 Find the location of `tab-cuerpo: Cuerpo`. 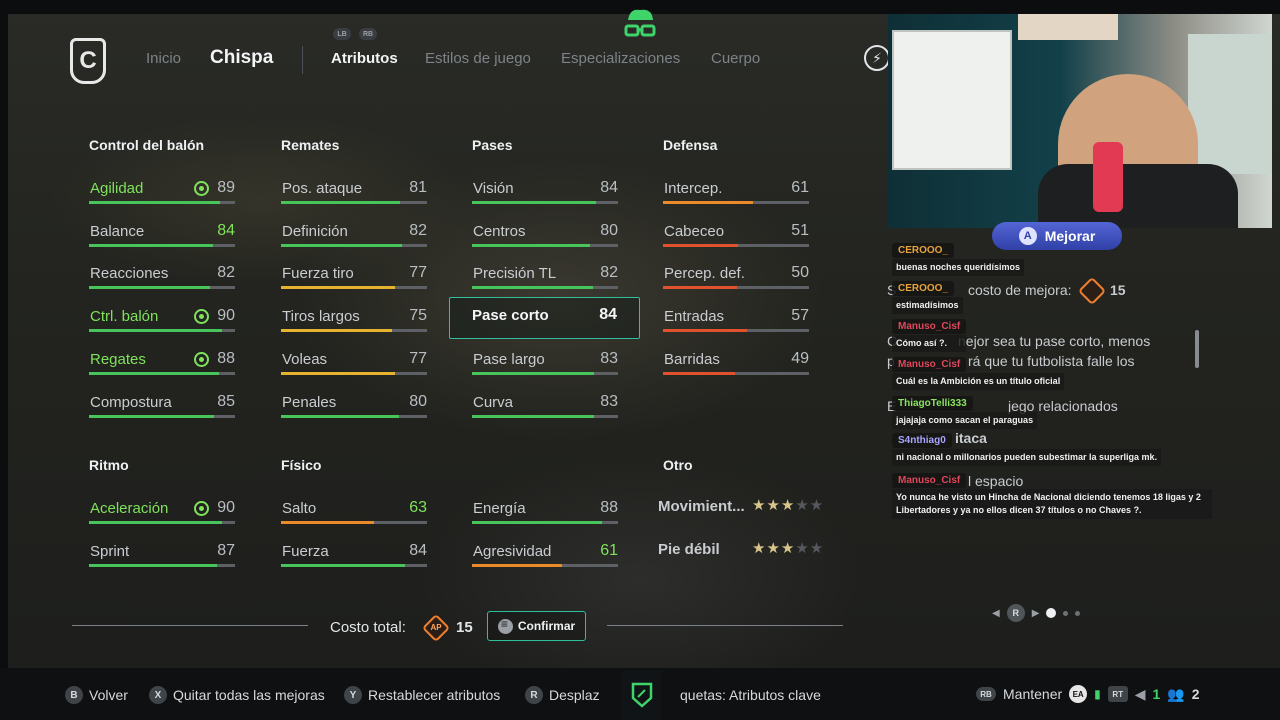

tab-cuerpo: Cuerpo is located at coordinates (735, 58).